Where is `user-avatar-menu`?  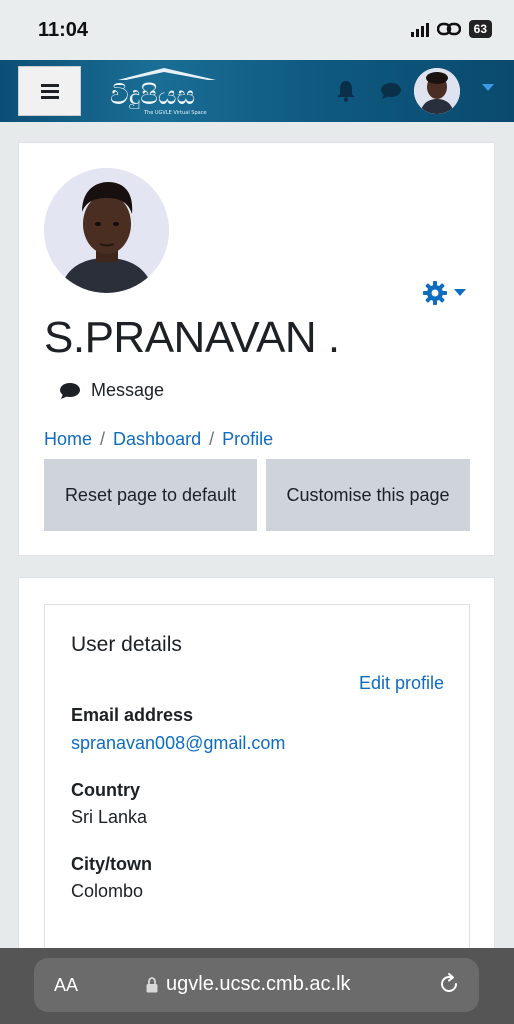 user-avatar-menu is located at coordinates (437, 91).